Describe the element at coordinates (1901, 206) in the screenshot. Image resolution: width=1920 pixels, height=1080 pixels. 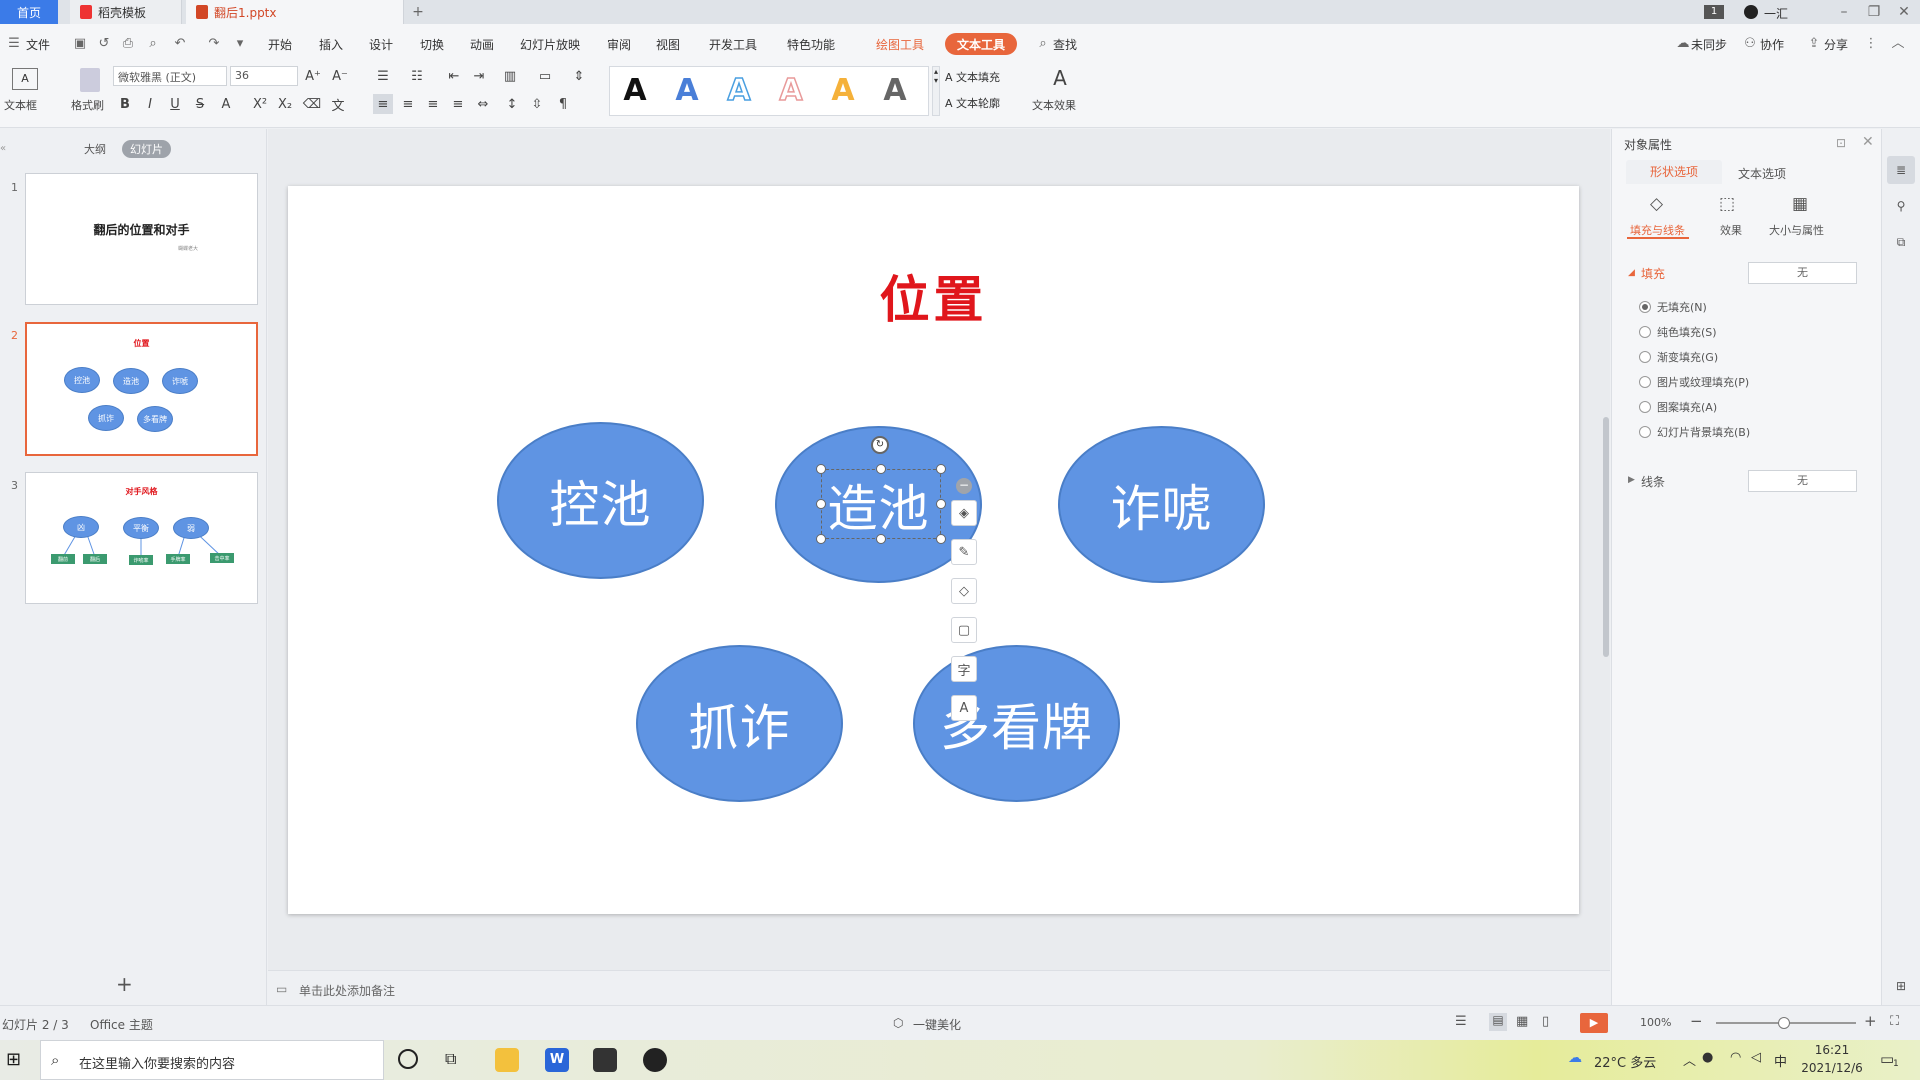
I see `pin-icon: ⚲` at that location.